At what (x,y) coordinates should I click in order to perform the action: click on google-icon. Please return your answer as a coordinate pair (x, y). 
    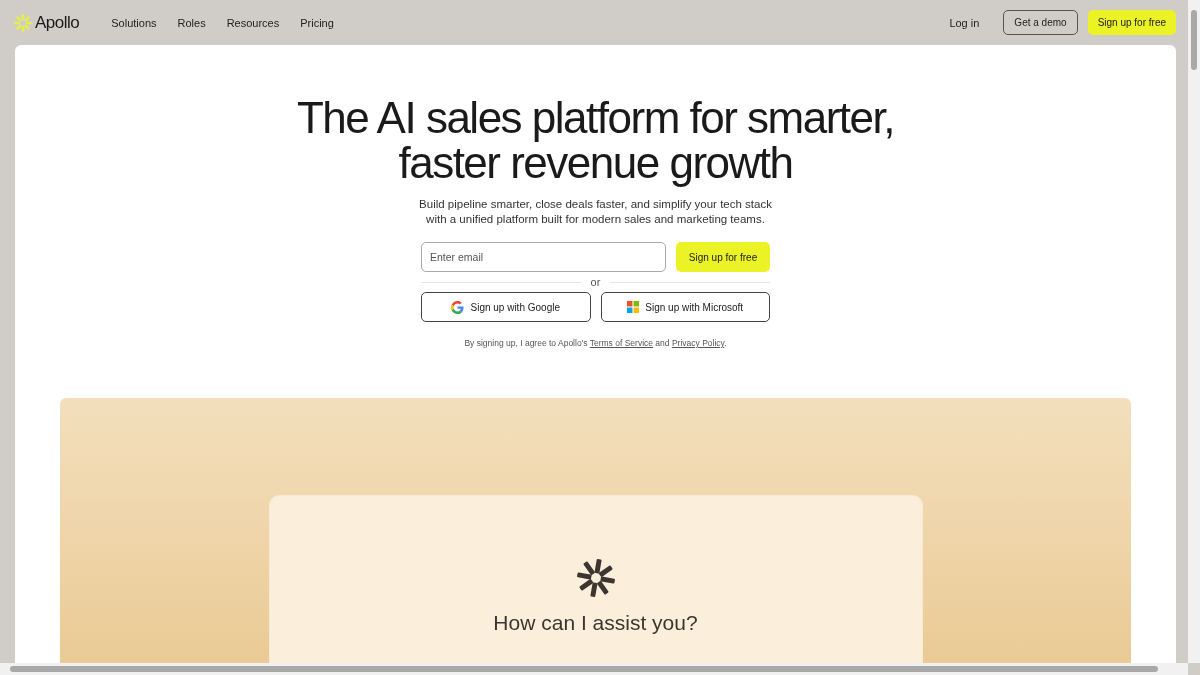
    Looking at the image, I should click on (458, 307).